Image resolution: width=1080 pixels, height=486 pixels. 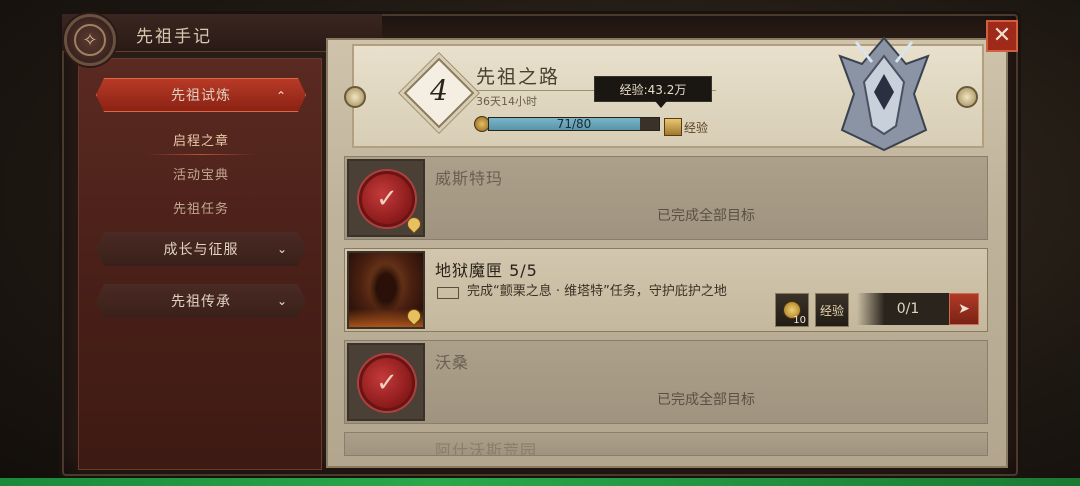 What do you see at coordinates (386, 290) in the screenshot?
I see `quest-thumbnail` at bounding box center [386, 290].